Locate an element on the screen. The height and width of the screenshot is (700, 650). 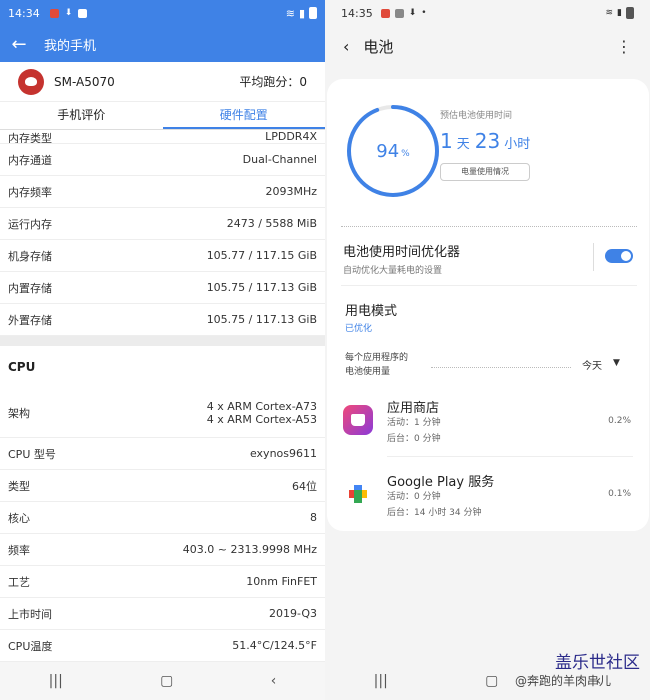
spec-label: 类型 is located at coordinates (19, 486).